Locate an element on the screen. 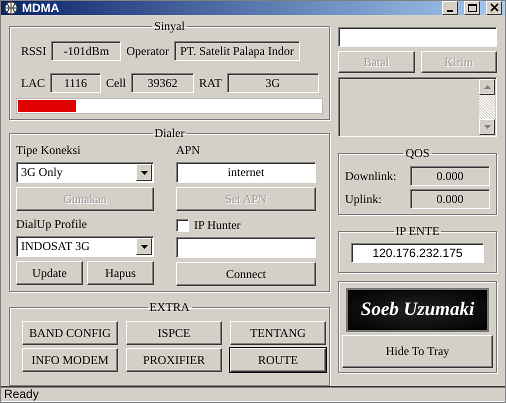  field-label: Tipe Koneksi is located at coordinates (49, 150).